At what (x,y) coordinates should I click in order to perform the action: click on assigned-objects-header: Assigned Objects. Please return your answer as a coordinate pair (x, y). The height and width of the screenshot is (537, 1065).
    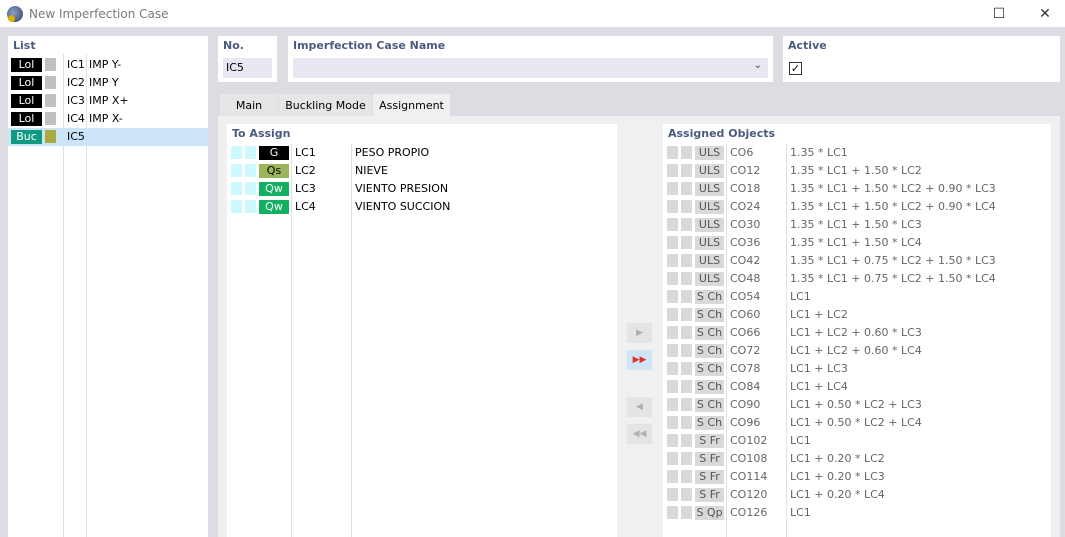
    Looking at the image, I should click on (722, 133).